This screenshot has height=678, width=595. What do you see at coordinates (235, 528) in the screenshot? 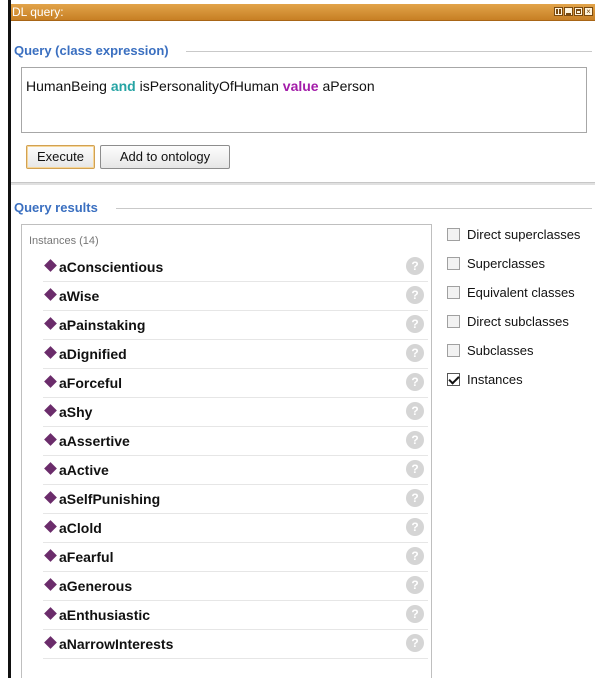
I see `list-item: aClold?` at bounding box center [235, 528].